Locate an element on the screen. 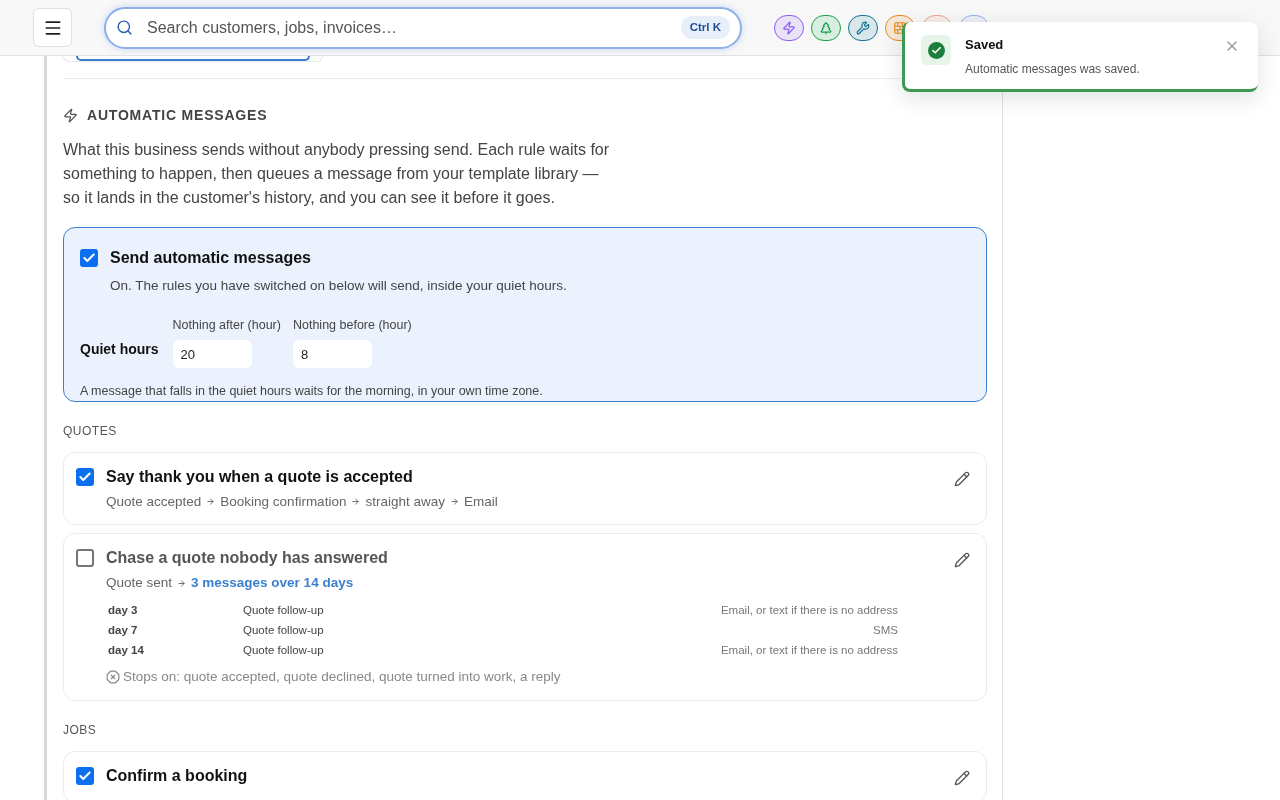  flow-step: straight away is located at coordinates (405, 501).